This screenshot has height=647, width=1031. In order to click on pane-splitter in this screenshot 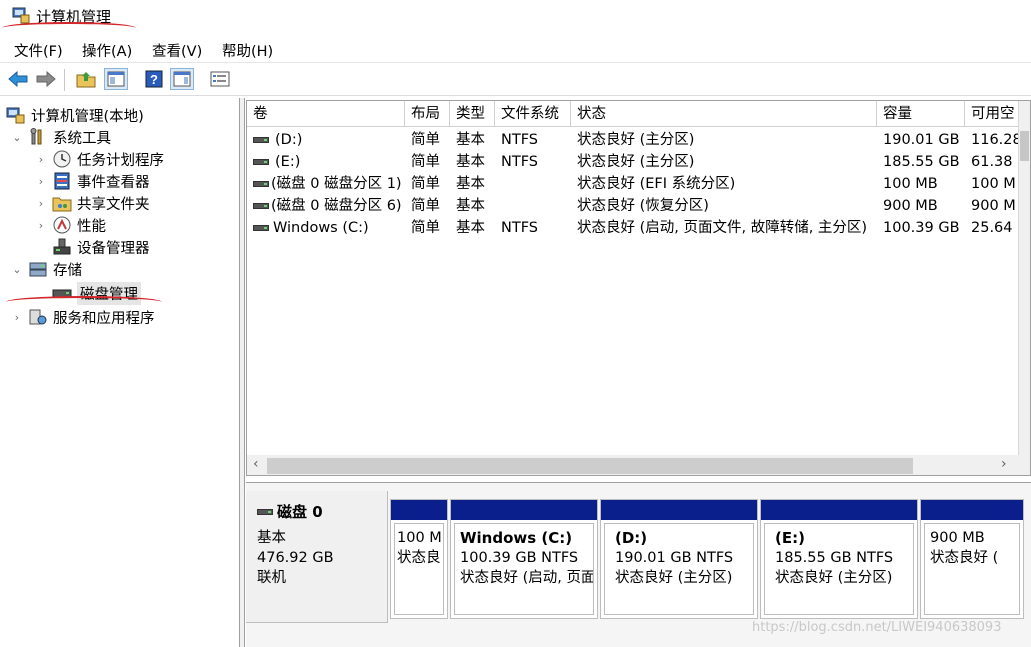, I will do `click(242, 372)`.